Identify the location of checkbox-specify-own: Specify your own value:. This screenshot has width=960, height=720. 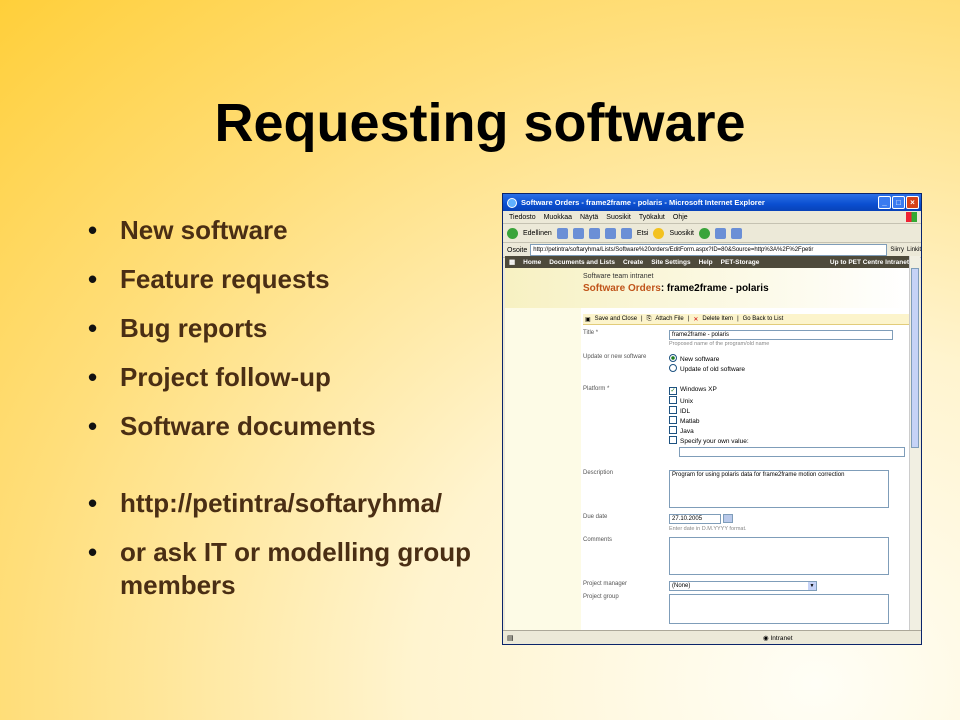
(709, 440).